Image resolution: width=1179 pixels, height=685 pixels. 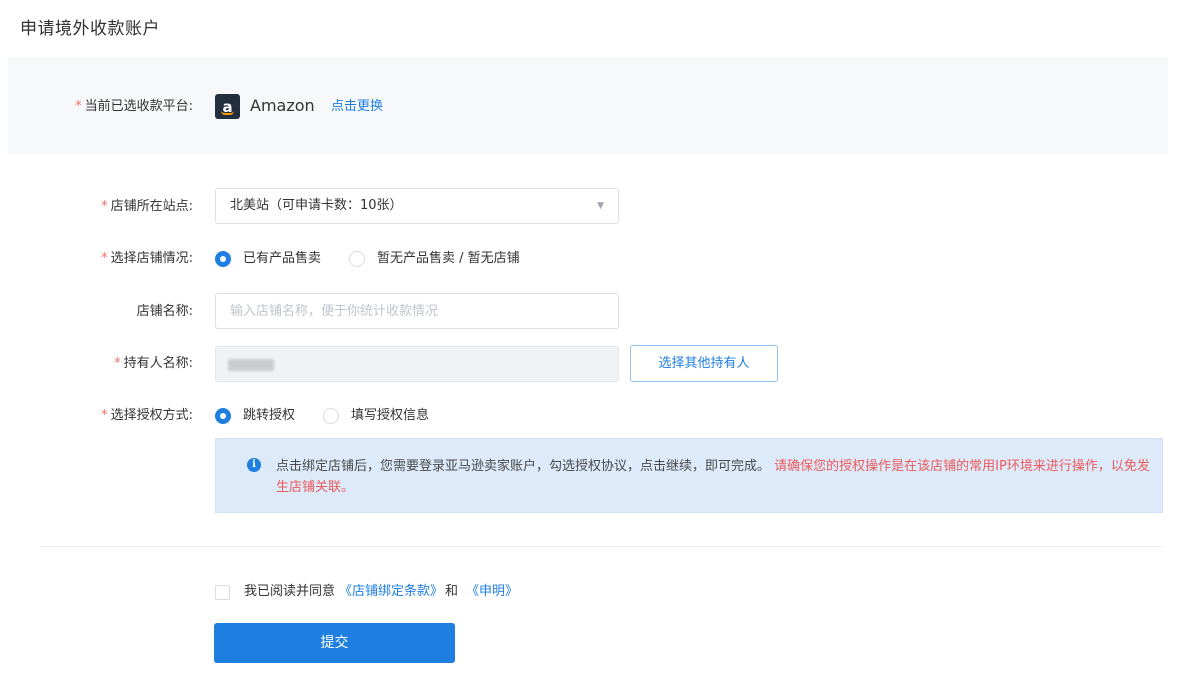 I want to click on choose-other-holder-button: 选择其他持有人, so click(x=704, y=363).